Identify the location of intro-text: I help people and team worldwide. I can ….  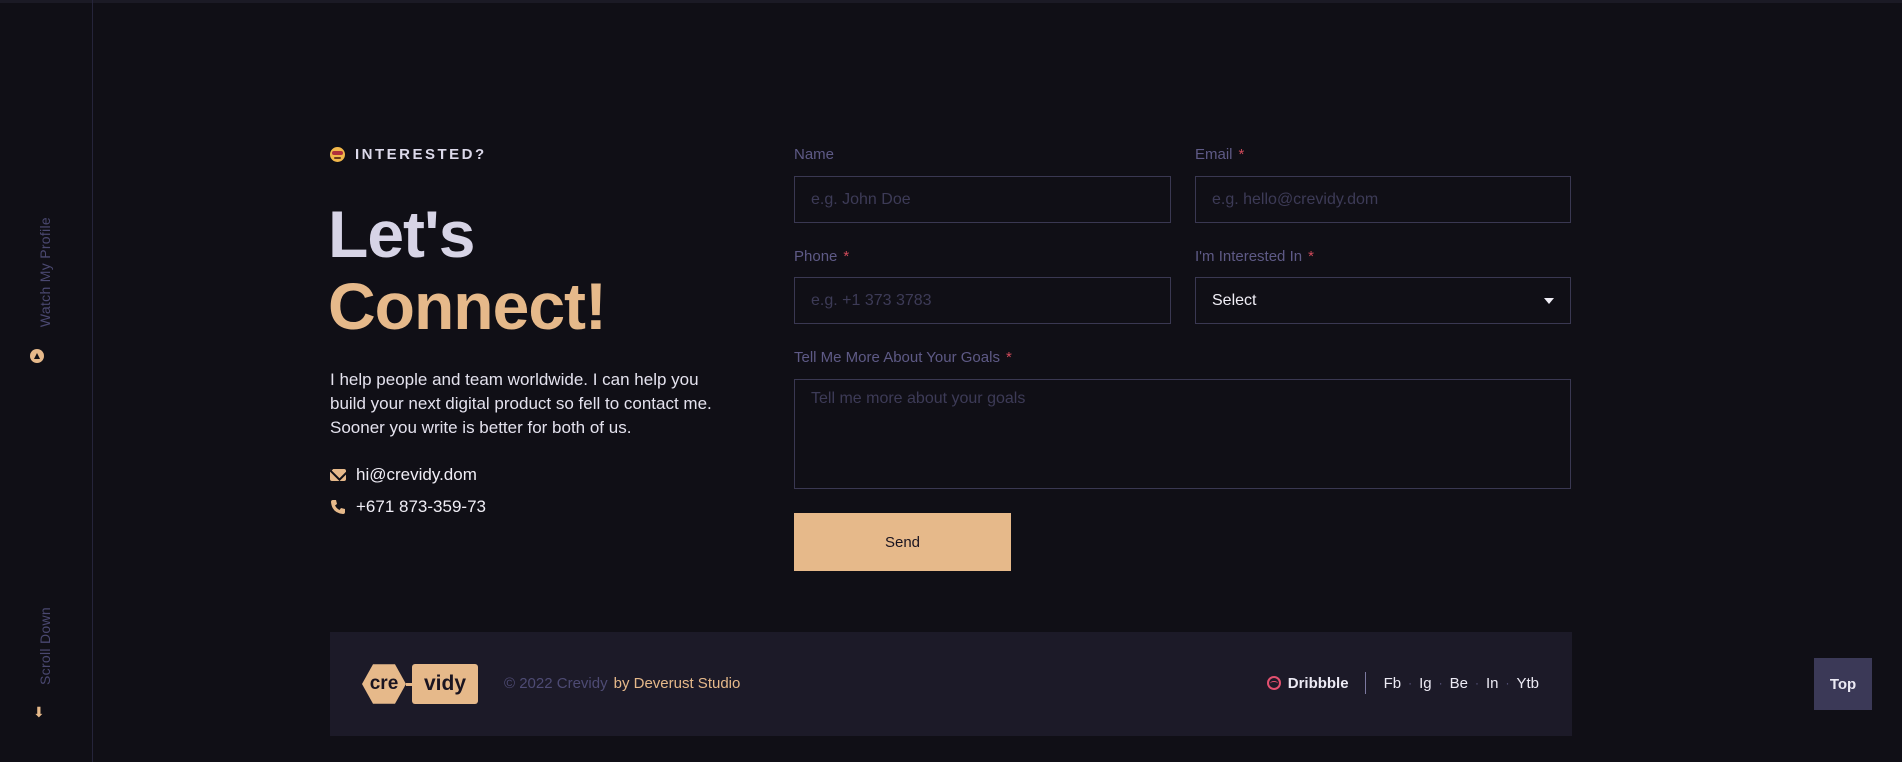
(521, 403).